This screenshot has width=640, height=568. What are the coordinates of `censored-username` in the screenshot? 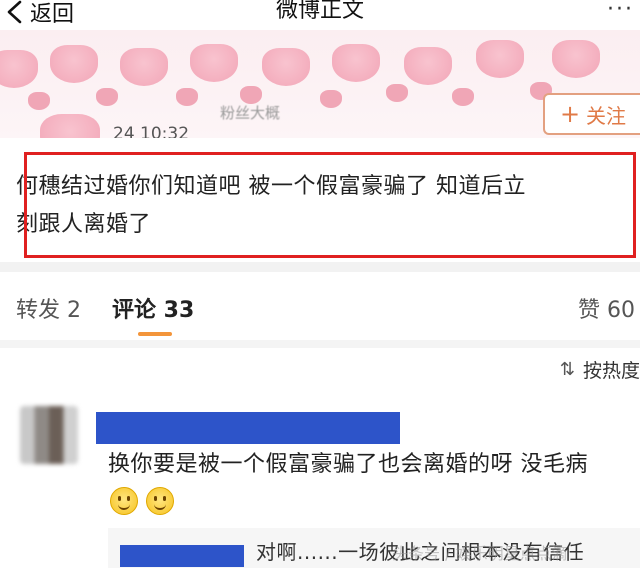 It's located at (248, 428).